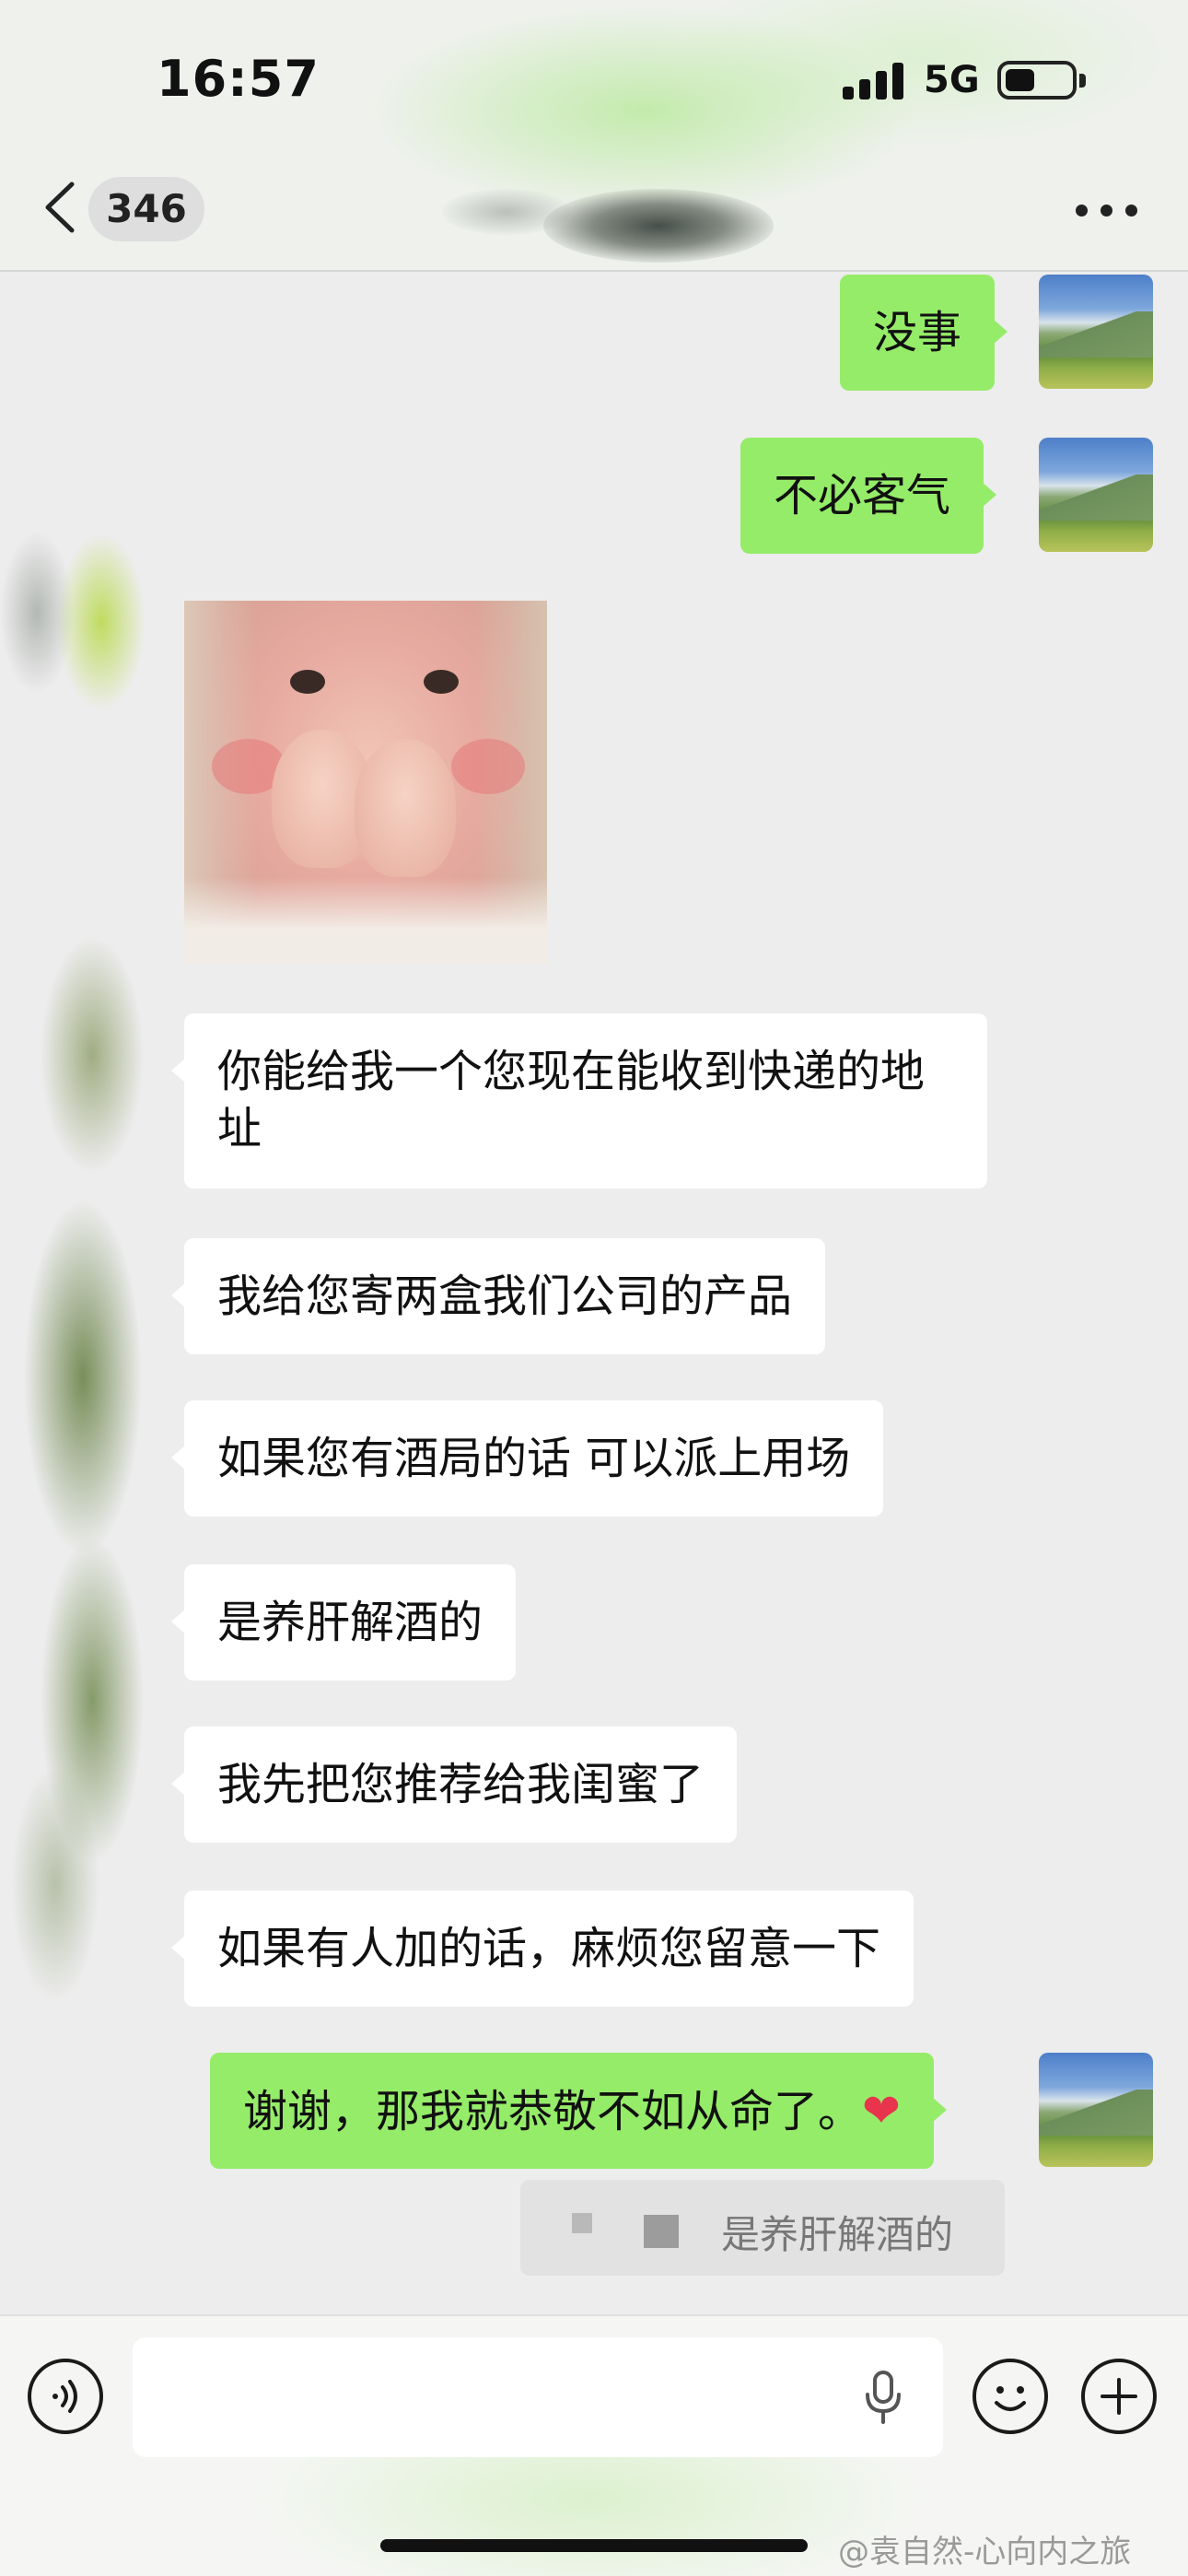 The image size is (1188, 2576). I want to click on message-bubble-sent: 谢谢，那我就恭敬不如从命了。❤, so click(578, 2111).